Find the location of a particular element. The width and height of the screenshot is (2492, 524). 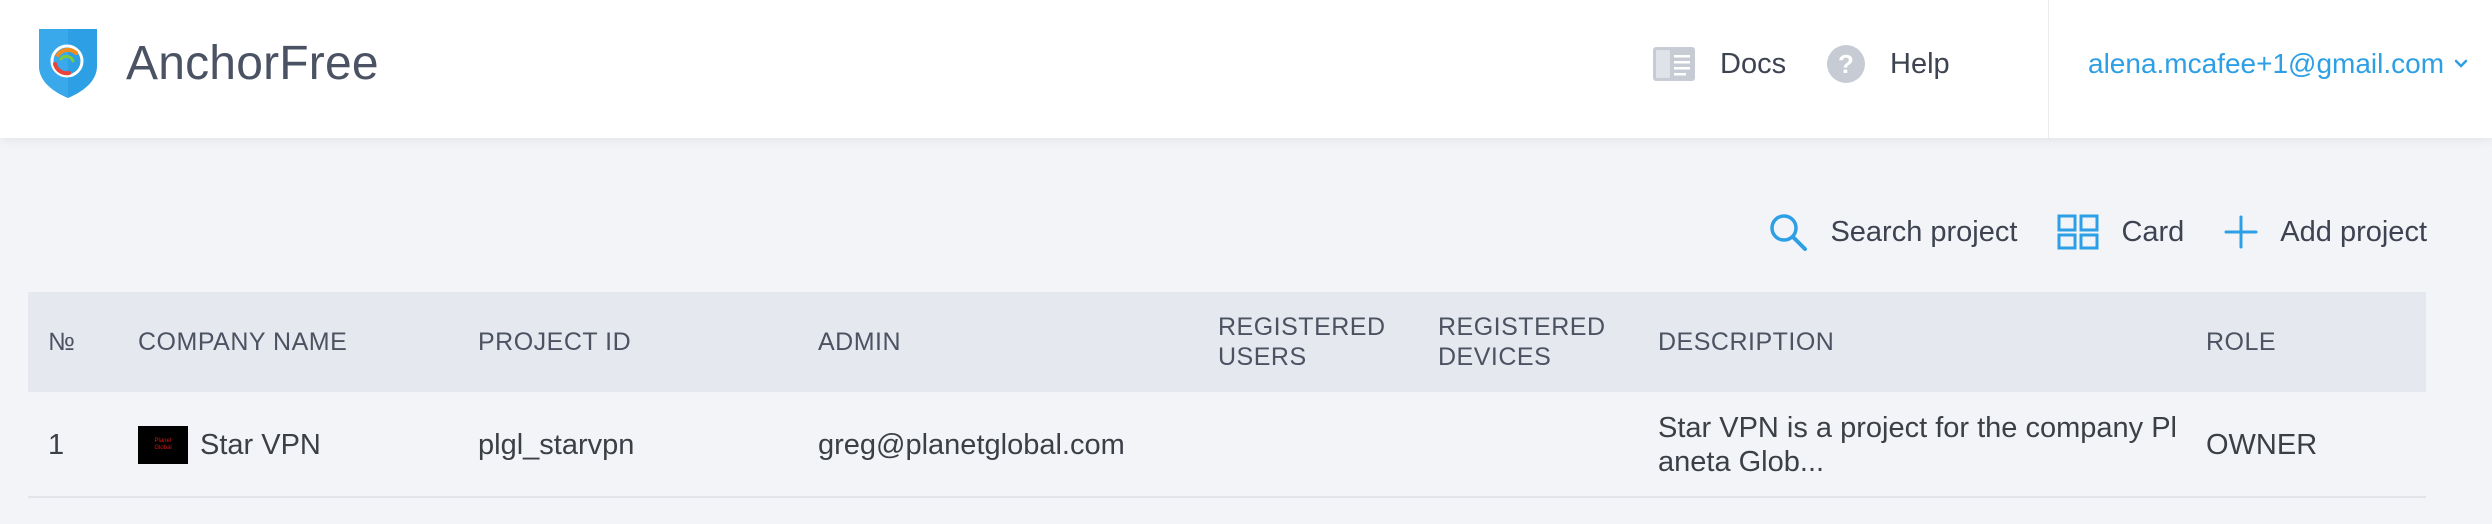

add-project-button: Add project is located at coordinates (2325, 232).